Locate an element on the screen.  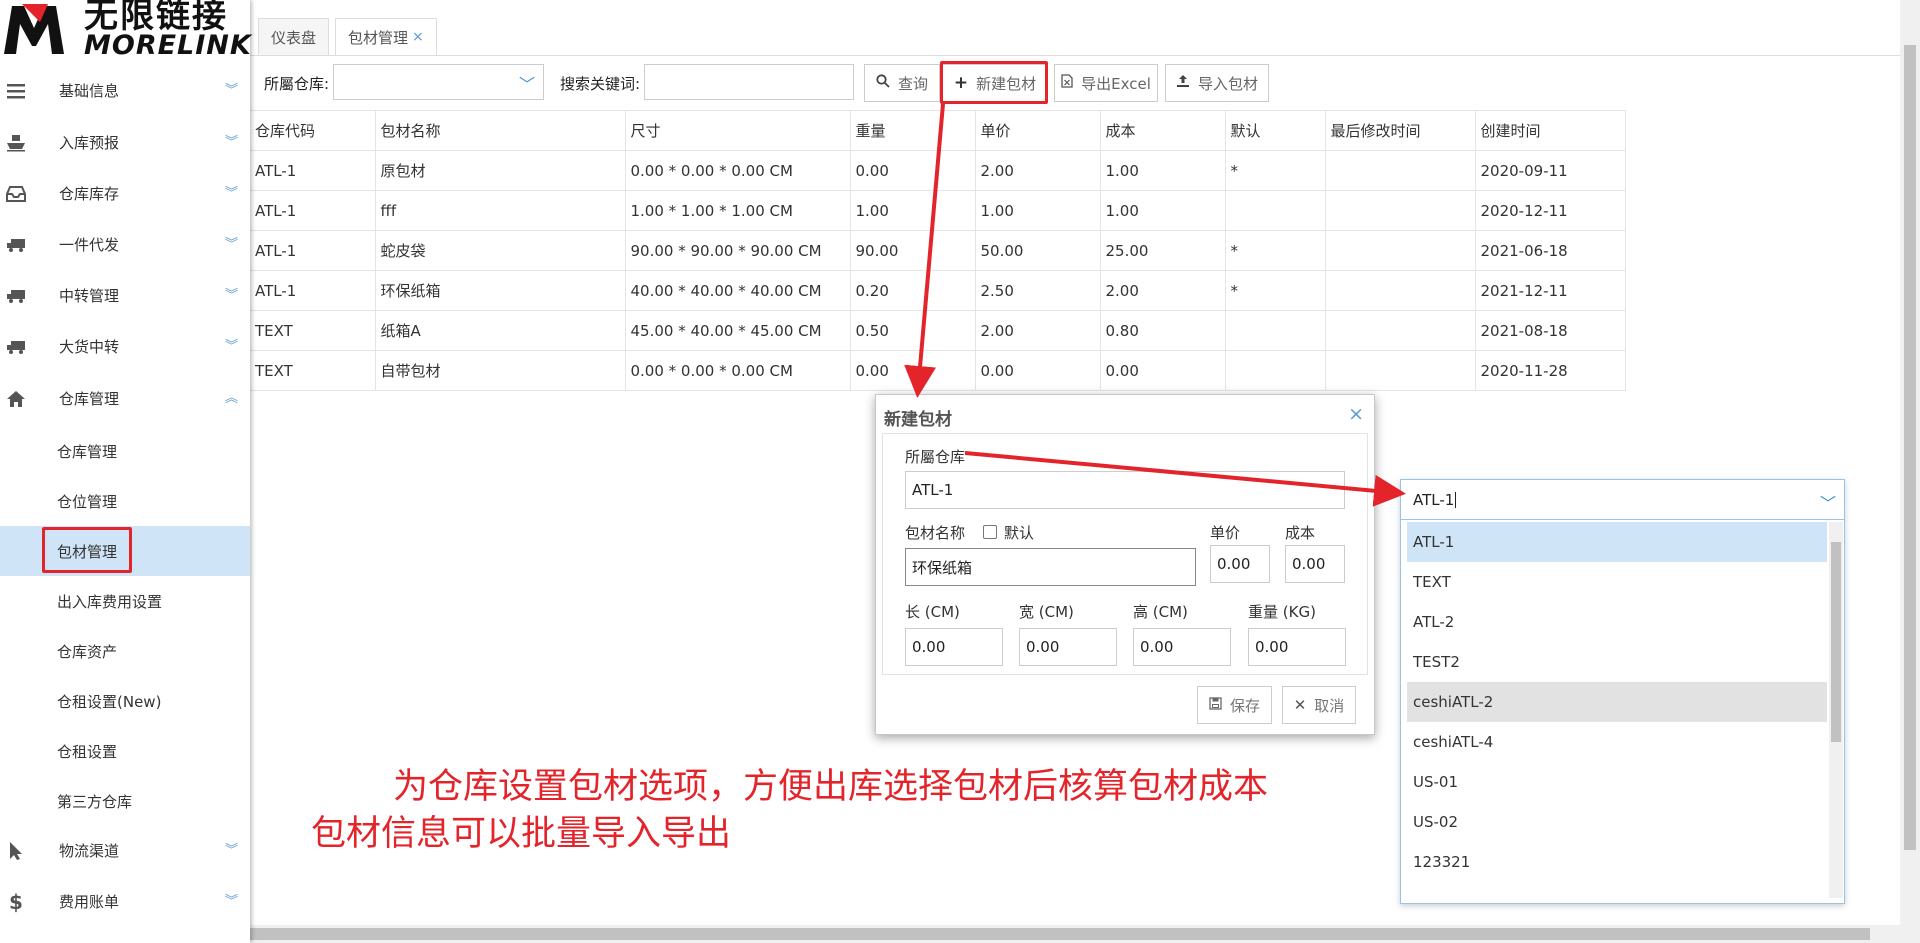
keyword-input is located at coordinates (749, 82).